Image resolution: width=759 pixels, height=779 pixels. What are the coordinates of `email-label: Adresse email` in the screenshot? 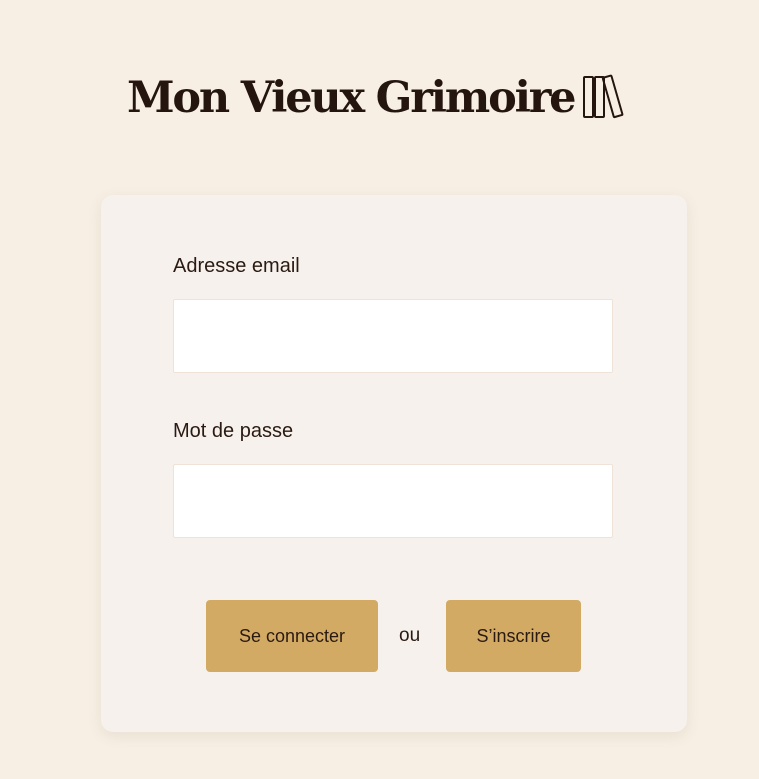 It's located at (236, 266).